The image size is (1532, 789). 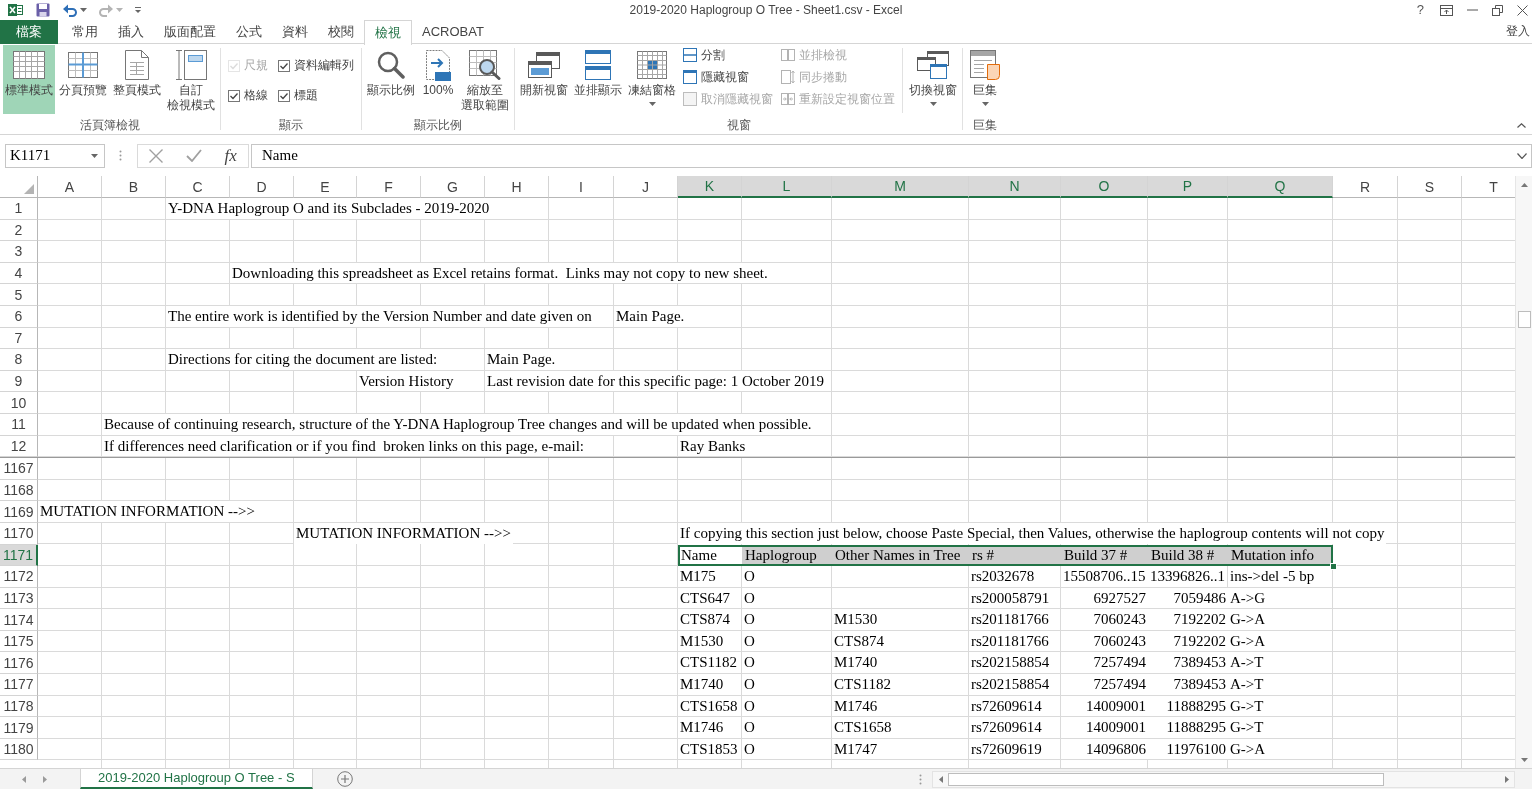 What do you see at coordinates (256, 95) in the screenshot?
I see `checkbox-label: 格線` at bounding box center [256, 95].